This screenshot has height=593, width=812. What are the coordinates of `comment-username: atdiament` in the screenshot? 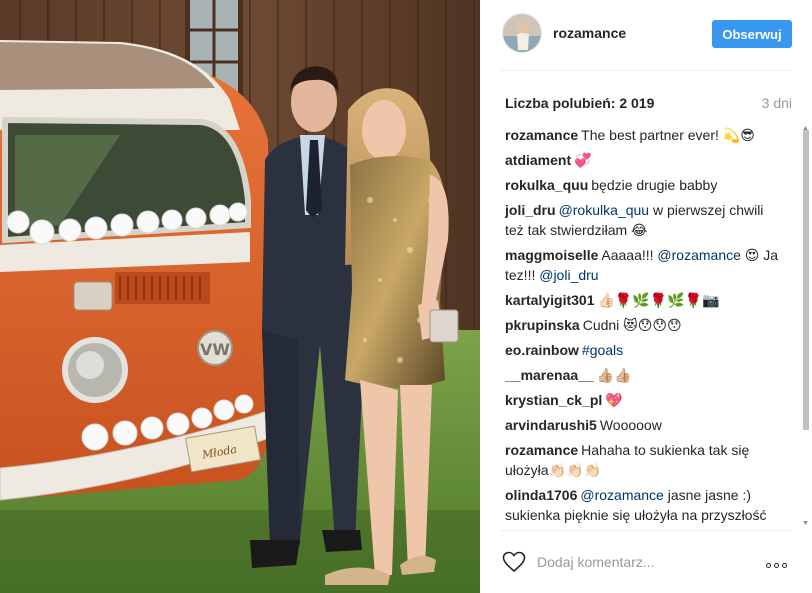 It's located at (538, 160).